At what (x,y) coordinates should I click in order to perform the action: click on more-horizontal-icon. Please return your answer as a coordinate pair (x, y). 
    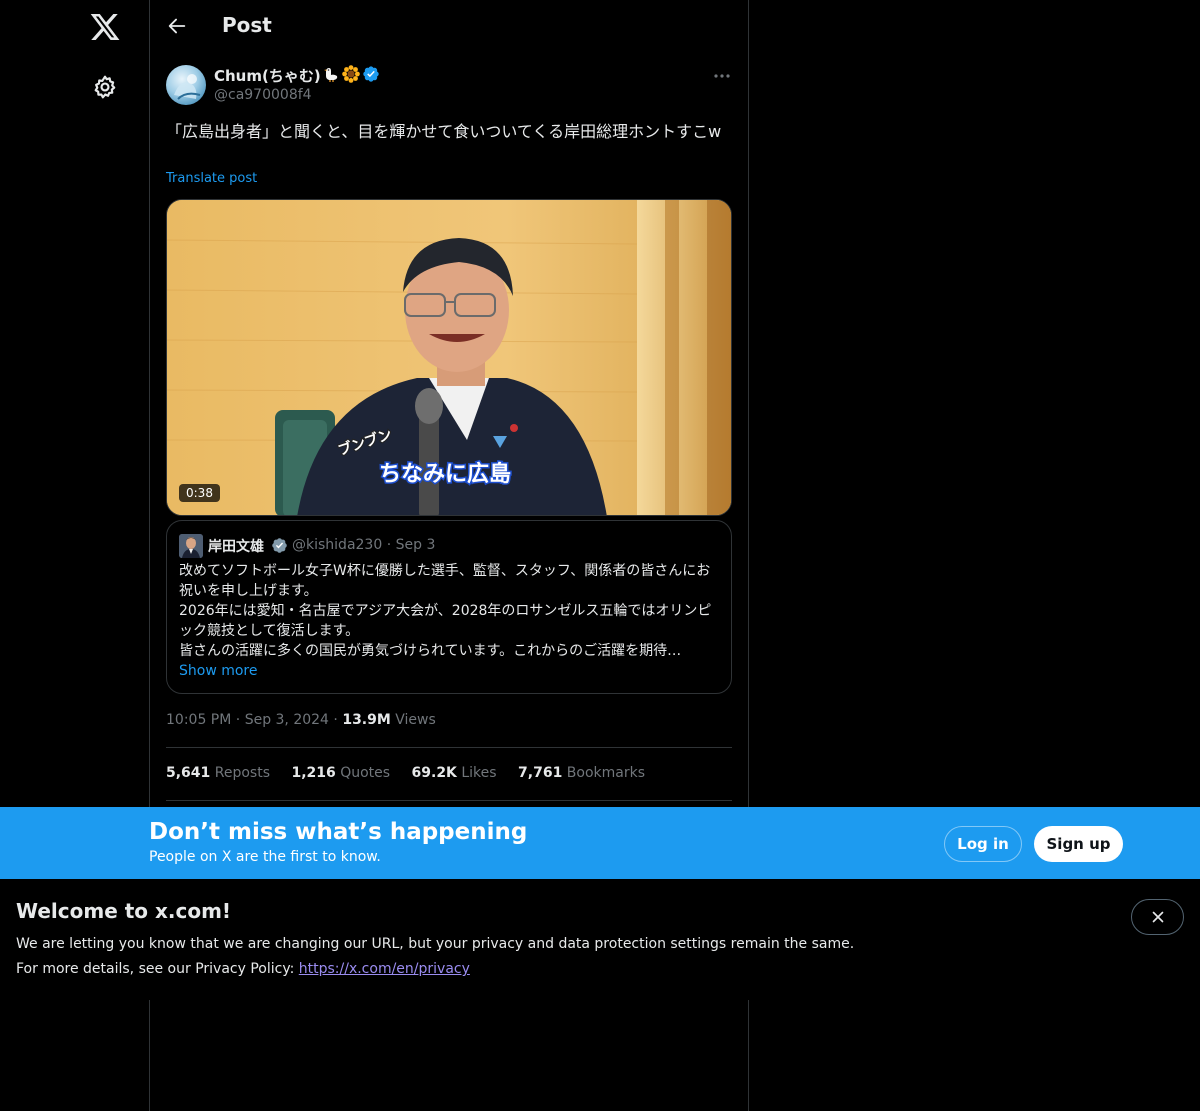
    Looking at the image, I should click on (722, 76).